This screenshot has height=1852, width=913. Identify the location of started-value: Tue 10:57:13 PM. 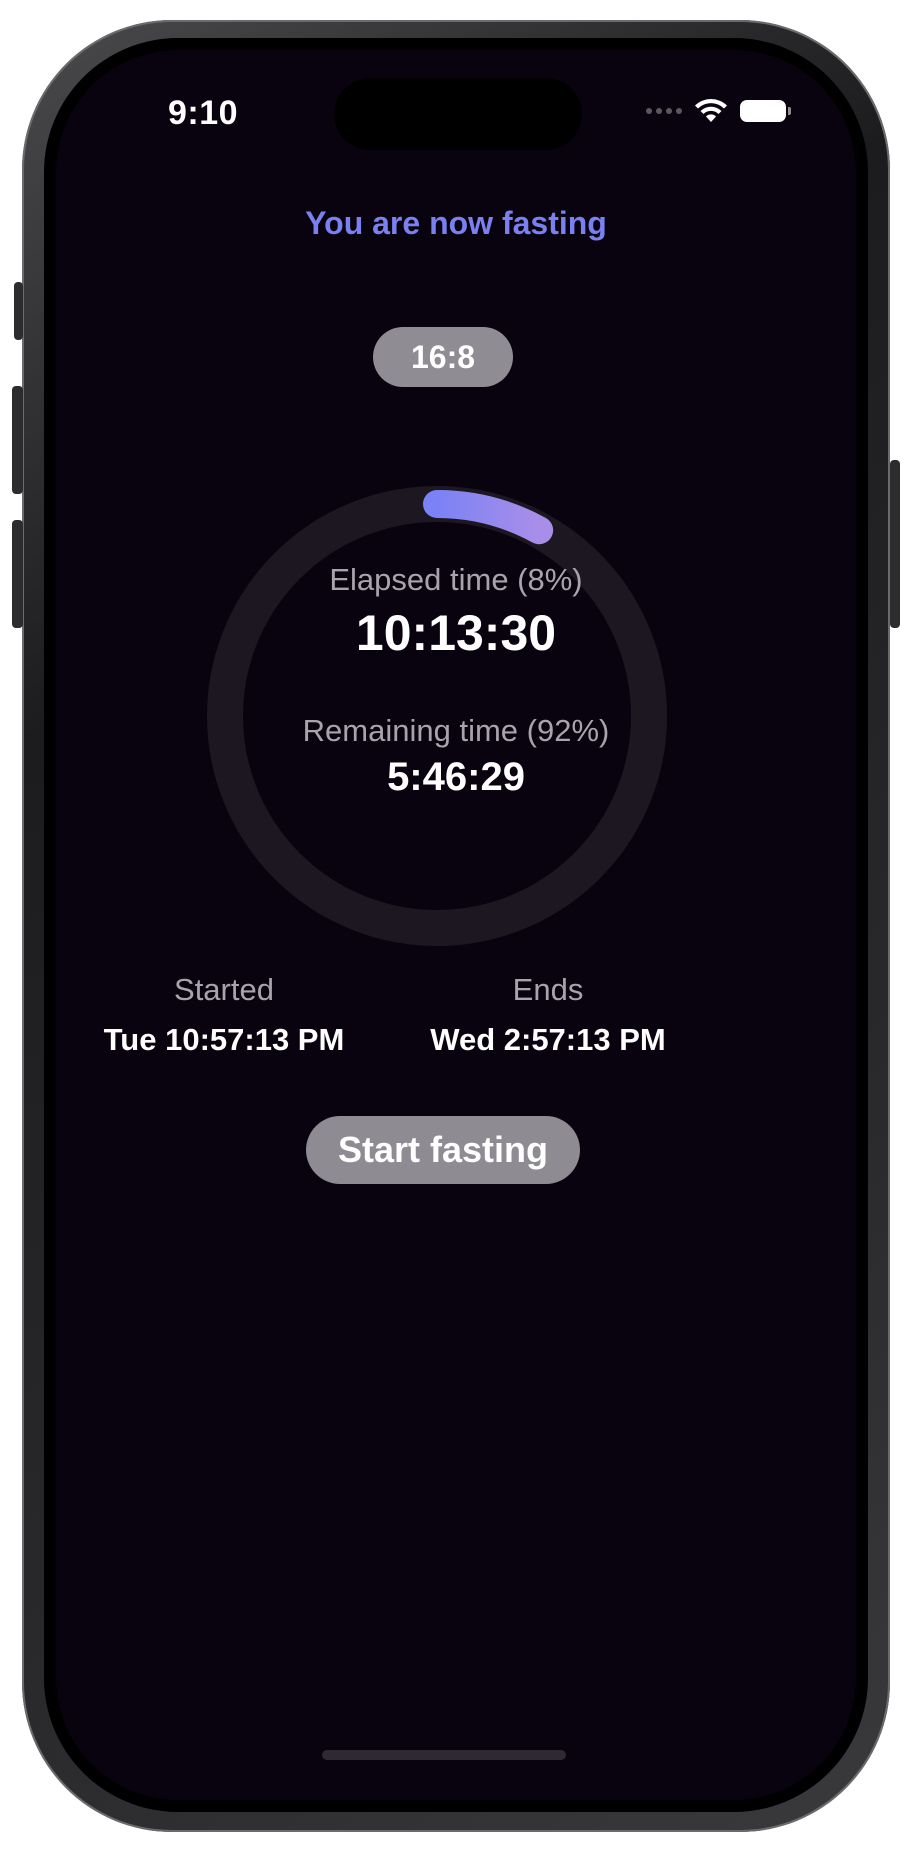
(224, 1039).